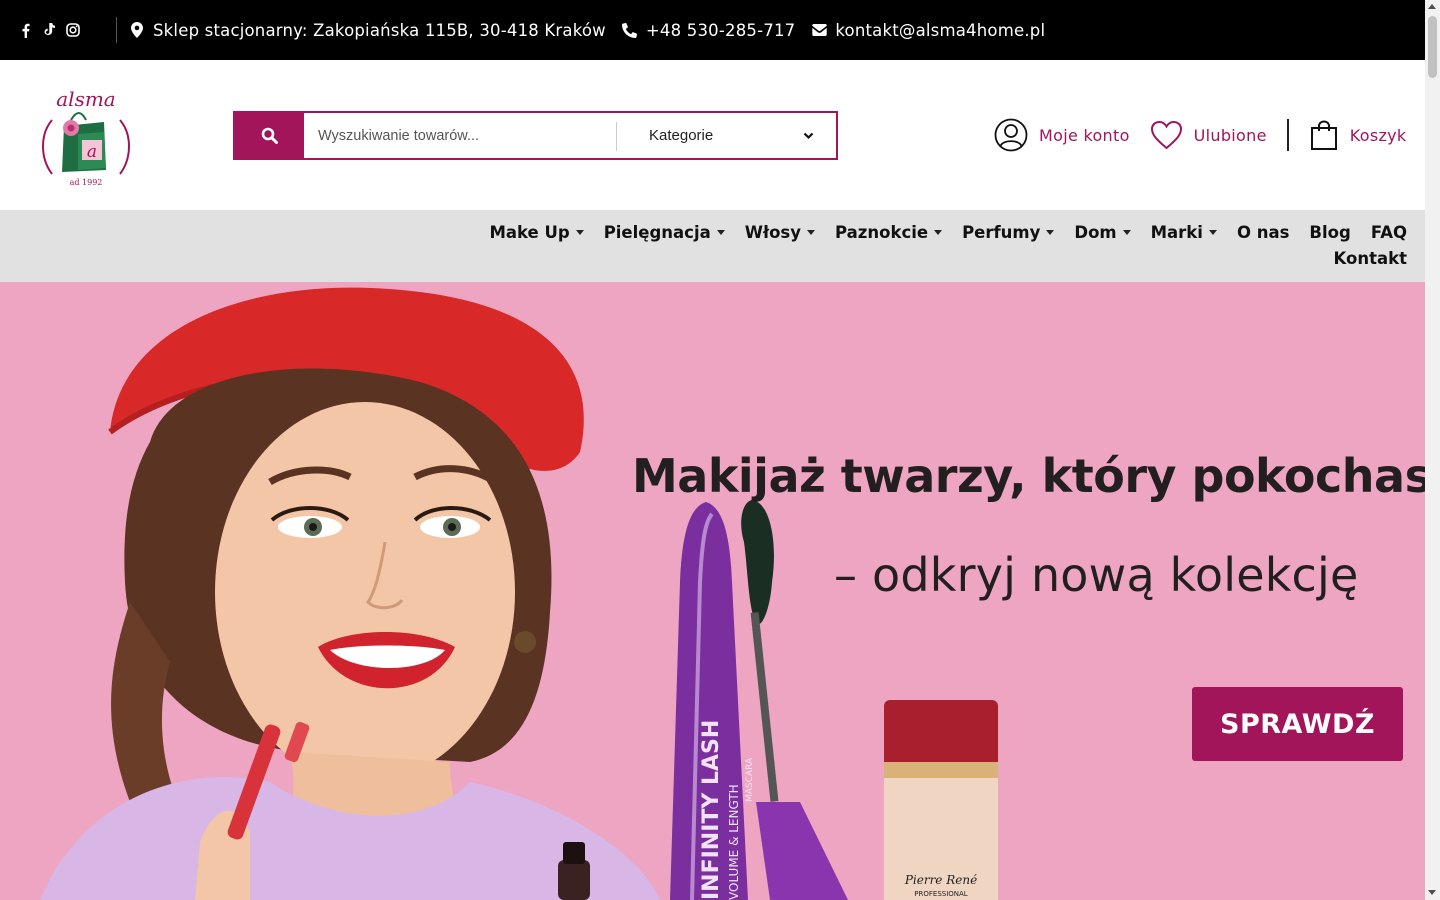 This screenshot has width=1440, height=900. Describe the element at coordinates (25, 30) in the screenshot. I see `facebook-icon` at that location.